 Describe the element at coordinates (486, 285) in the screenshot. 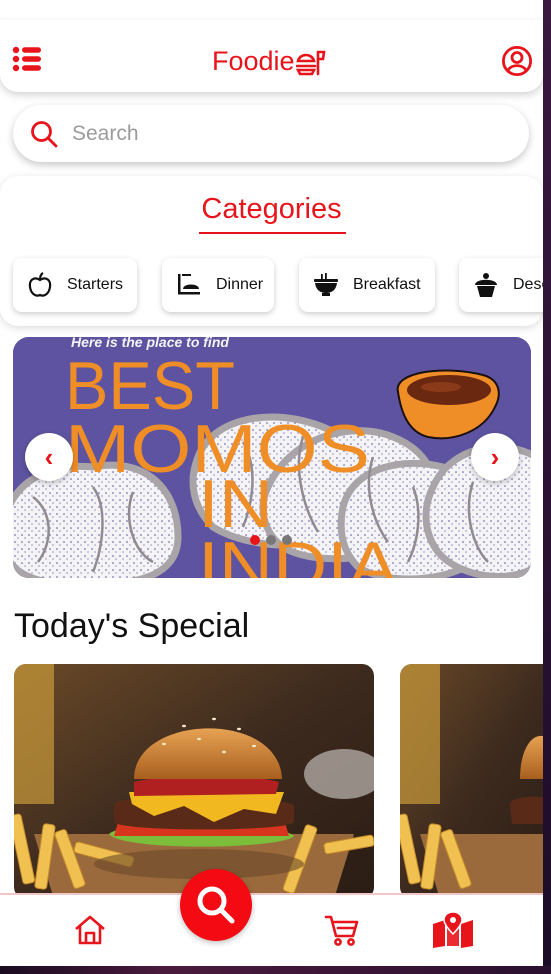

I see `cupcake-icon` at that location.